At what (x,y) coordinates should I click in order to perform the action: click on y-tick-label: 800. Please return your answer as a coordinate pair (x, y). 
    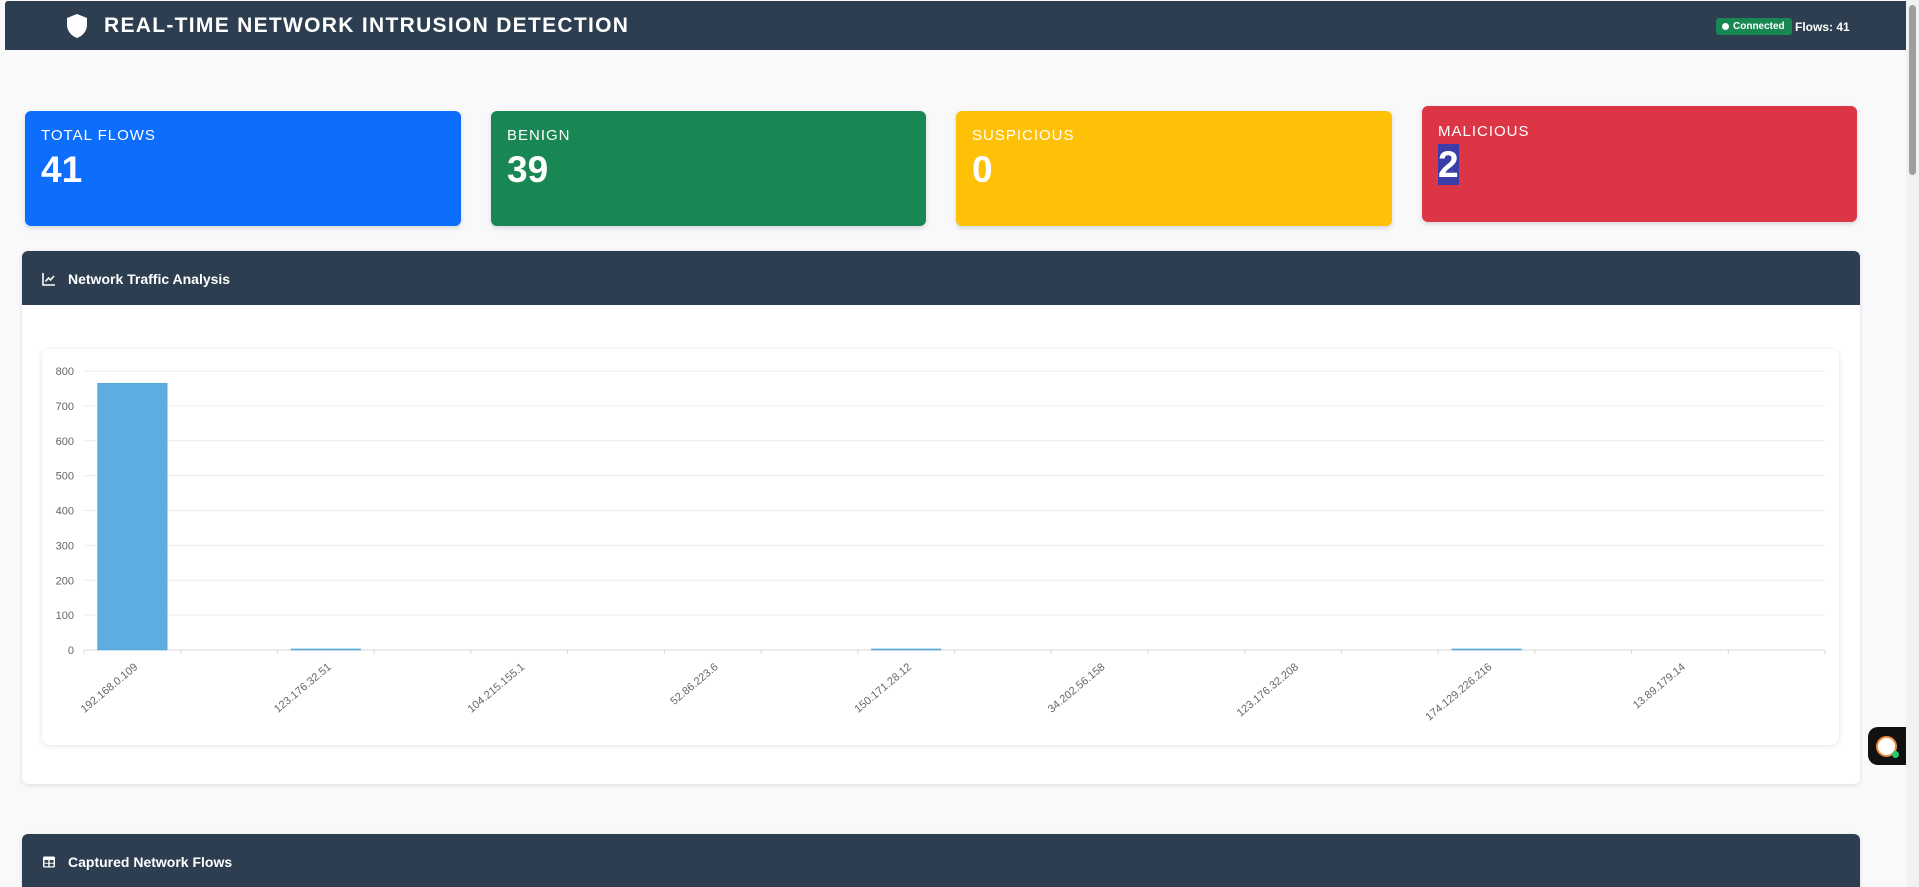
    Looking at the image, I should click on (65, 372).